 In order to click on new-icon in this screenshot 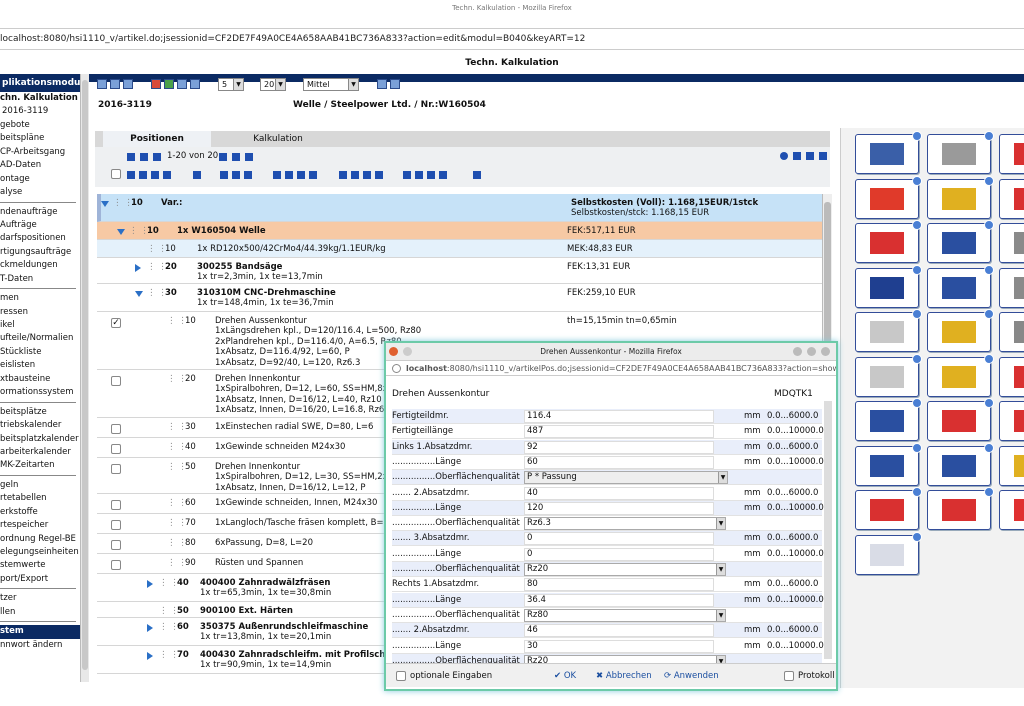, I will do `click(197, 175)`.